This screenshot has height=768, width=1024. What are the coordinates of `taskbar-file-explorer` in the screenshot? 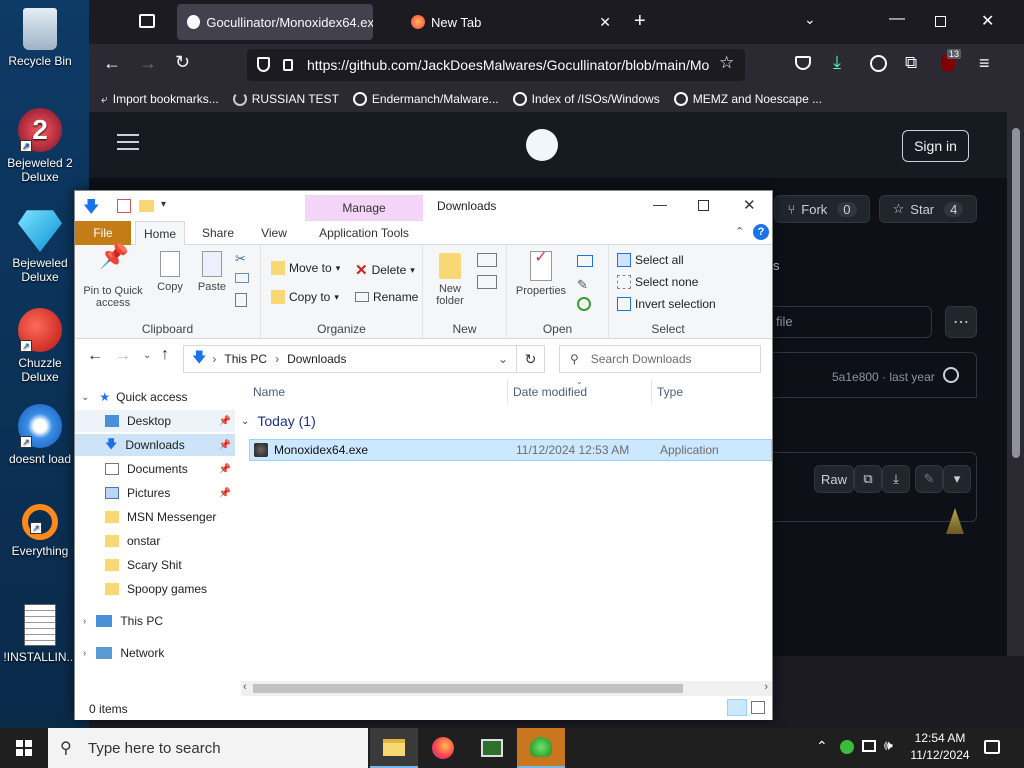 It's located at (394, 748).